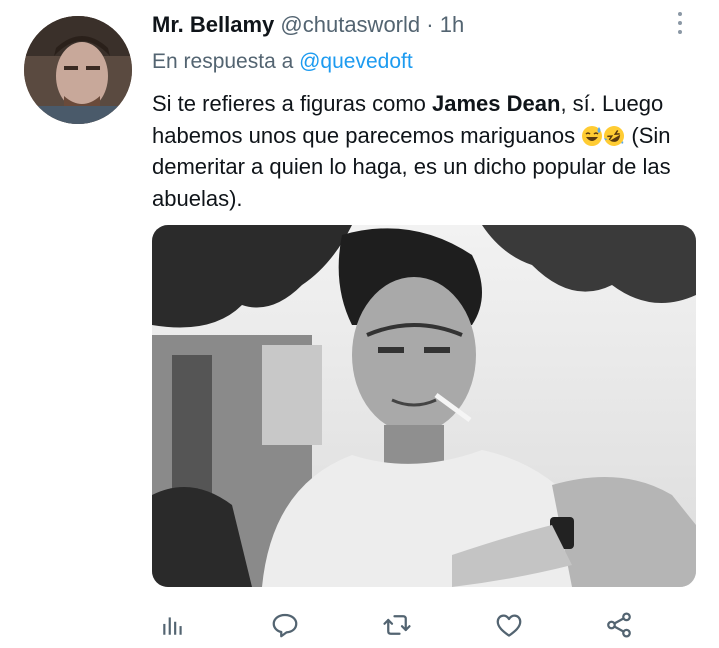 This screenshot has width=719, height=648. What do you see at coordinates (619, 625) in the screenshot?
I see `share-icon` at bounding box center [619, 625].